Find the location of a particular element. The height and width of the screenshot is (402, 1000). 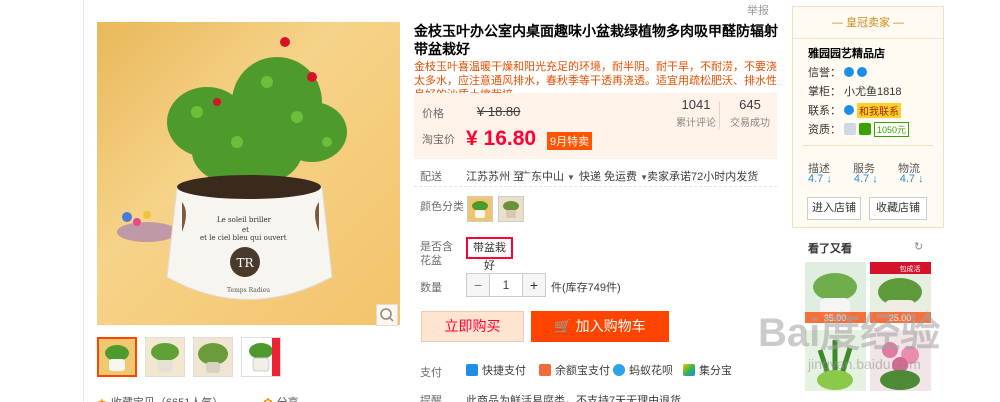

payment-method-quick: 快捷支付 is located at coordinates (496, 370).